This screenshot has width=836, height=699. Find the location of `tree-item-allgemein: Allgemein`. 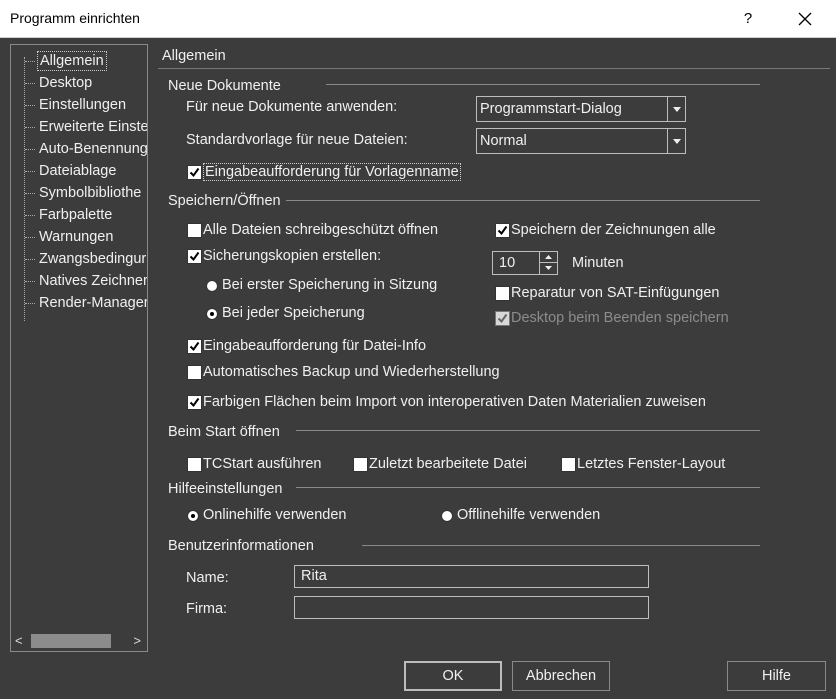

tree-item-allgemein: Allgemein is located at coordinates (79, 61).